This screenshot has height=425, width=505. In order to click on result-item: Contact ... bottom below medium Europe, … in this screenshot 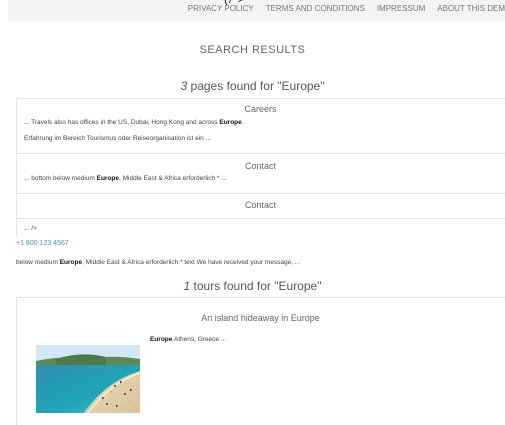, I will do `click(260, 174)`.